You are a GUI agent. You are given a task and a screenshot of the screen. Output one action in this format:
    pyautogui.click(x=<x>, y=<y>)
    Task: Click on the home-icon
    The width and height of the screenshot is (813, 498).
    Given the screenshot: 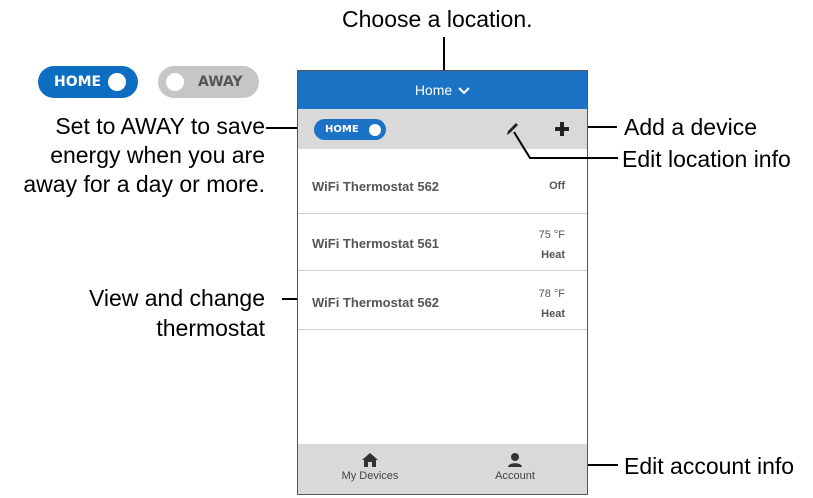 What is the action you would take?
    pyautogui.click(x=370, y=460)
    